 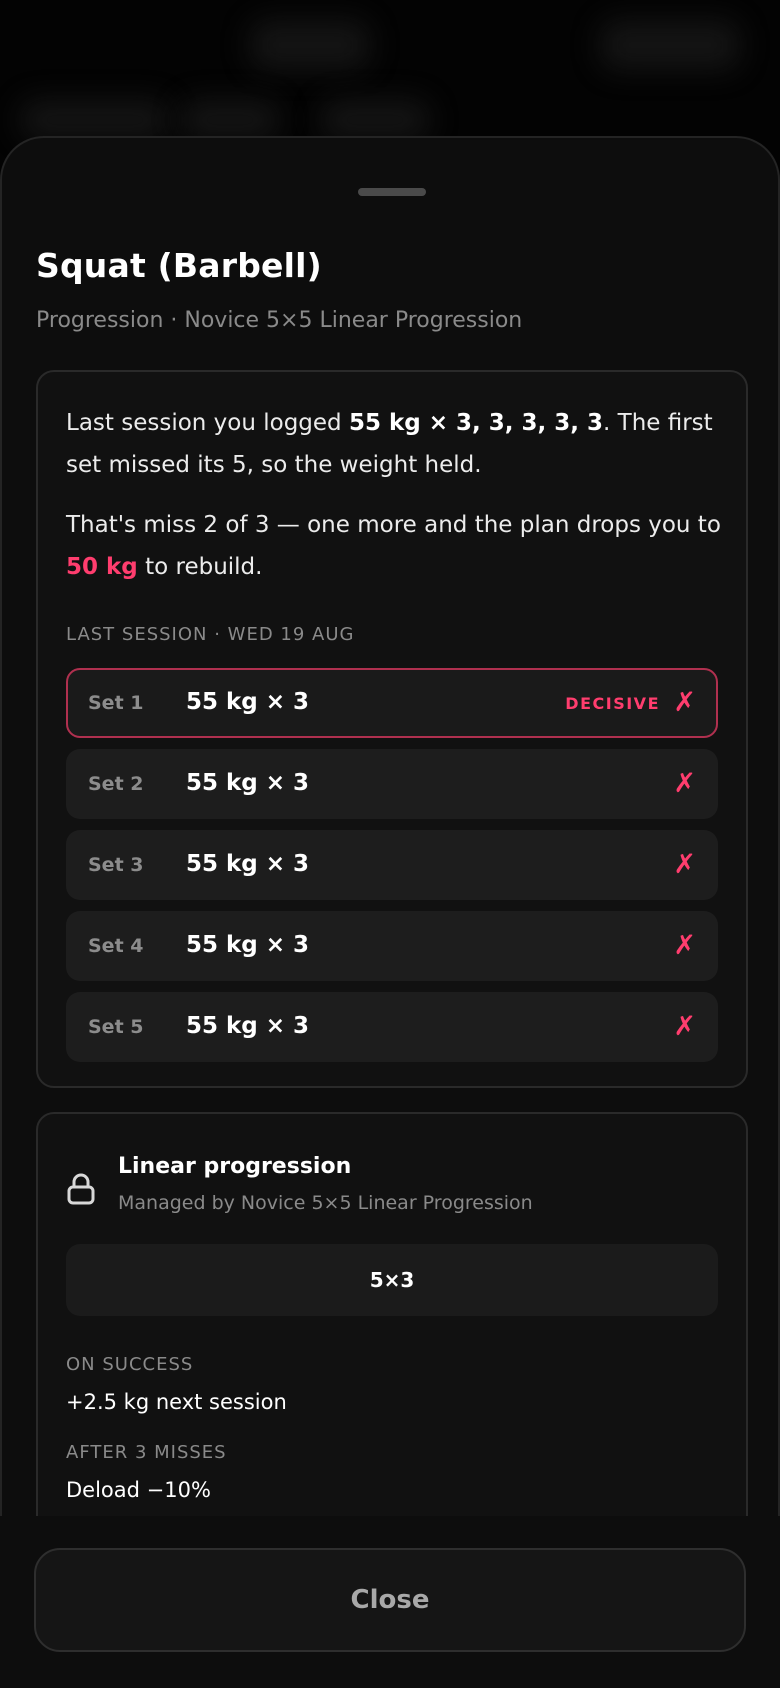 I want to click on set-row: Set 4 55 kg × 3 ✗, so click(x=392, y=946).